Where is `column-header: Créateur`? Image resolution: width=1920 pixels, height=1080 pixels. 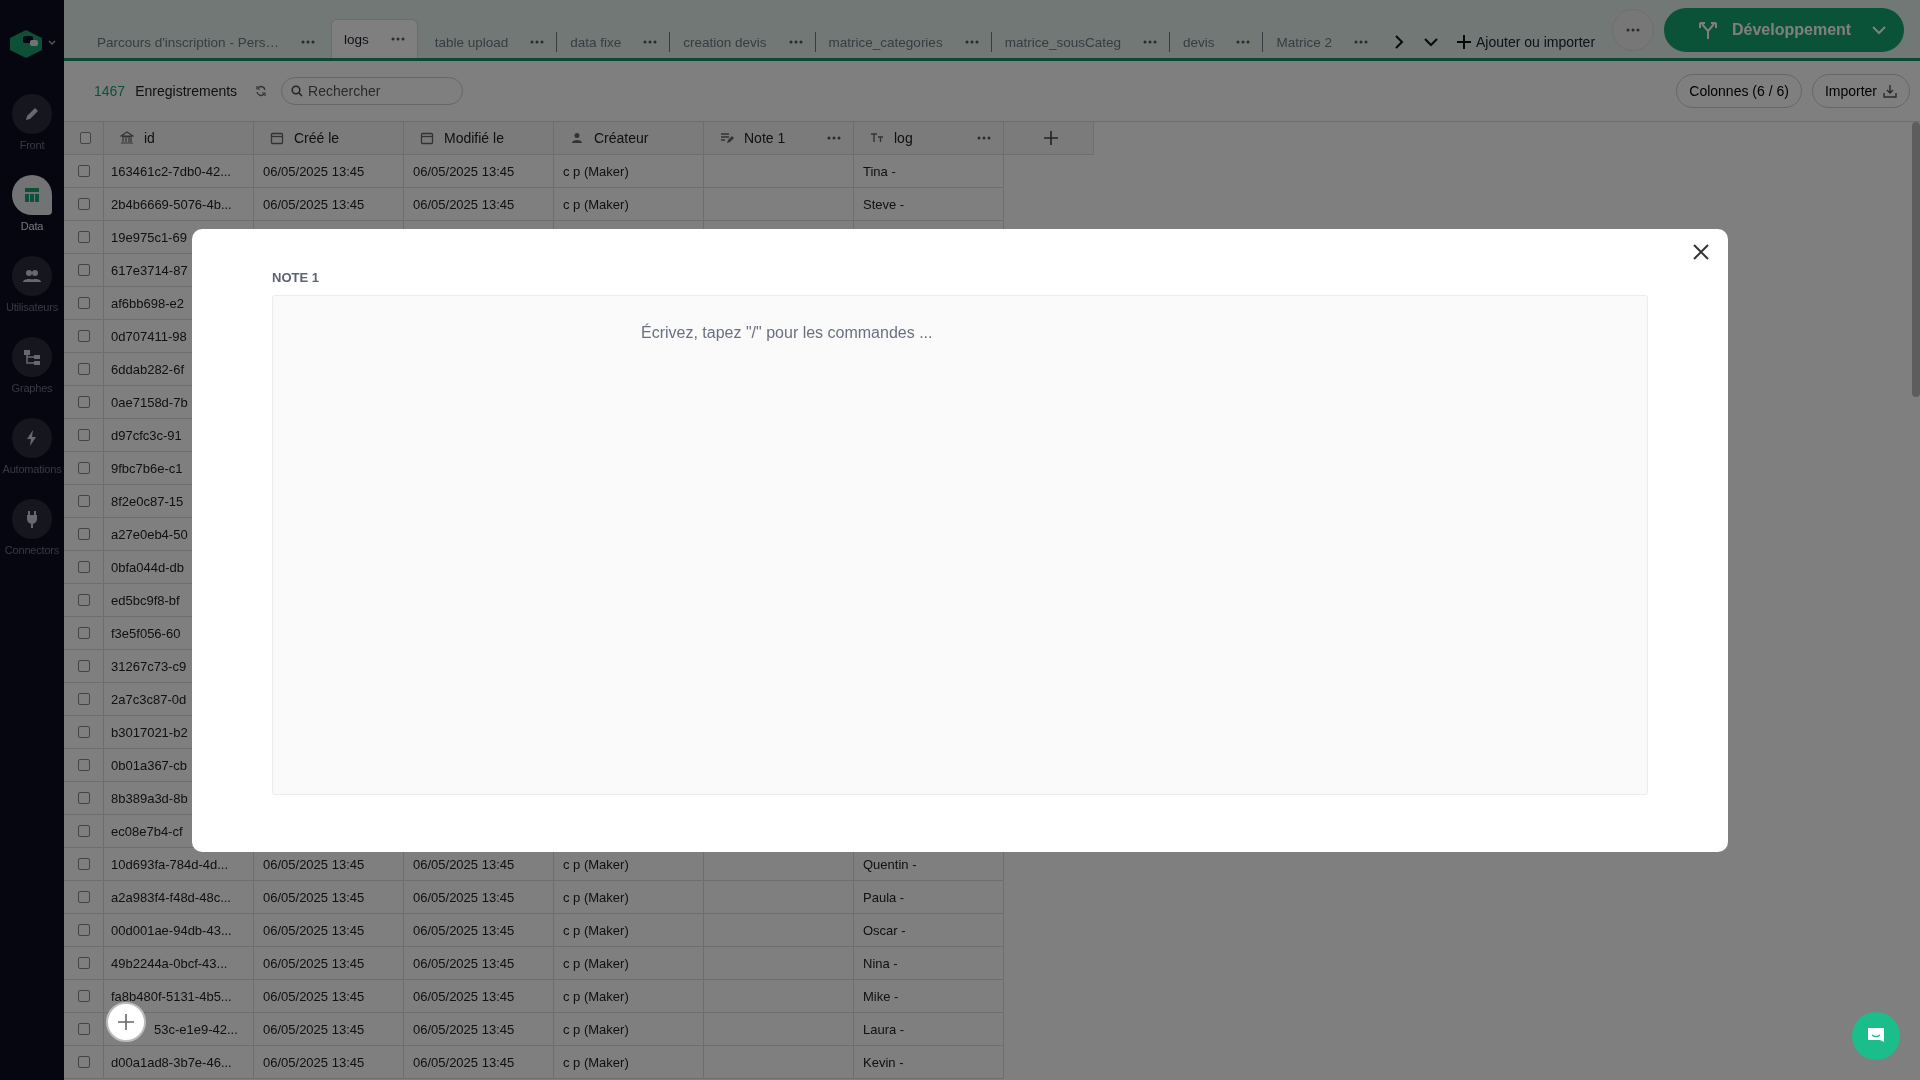
column-header: Créateur is located at coordinates (629, 138).